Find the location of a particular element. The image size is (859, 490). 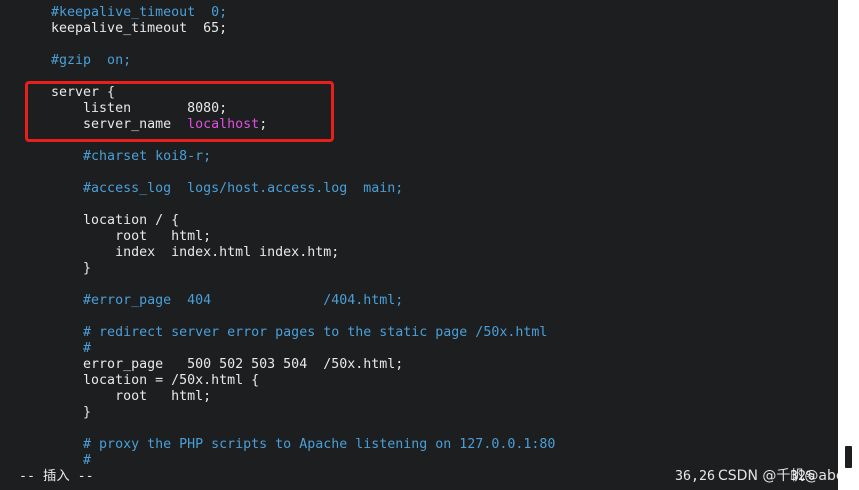

code-line: #gzip on; is located at coordinates (75, 61).